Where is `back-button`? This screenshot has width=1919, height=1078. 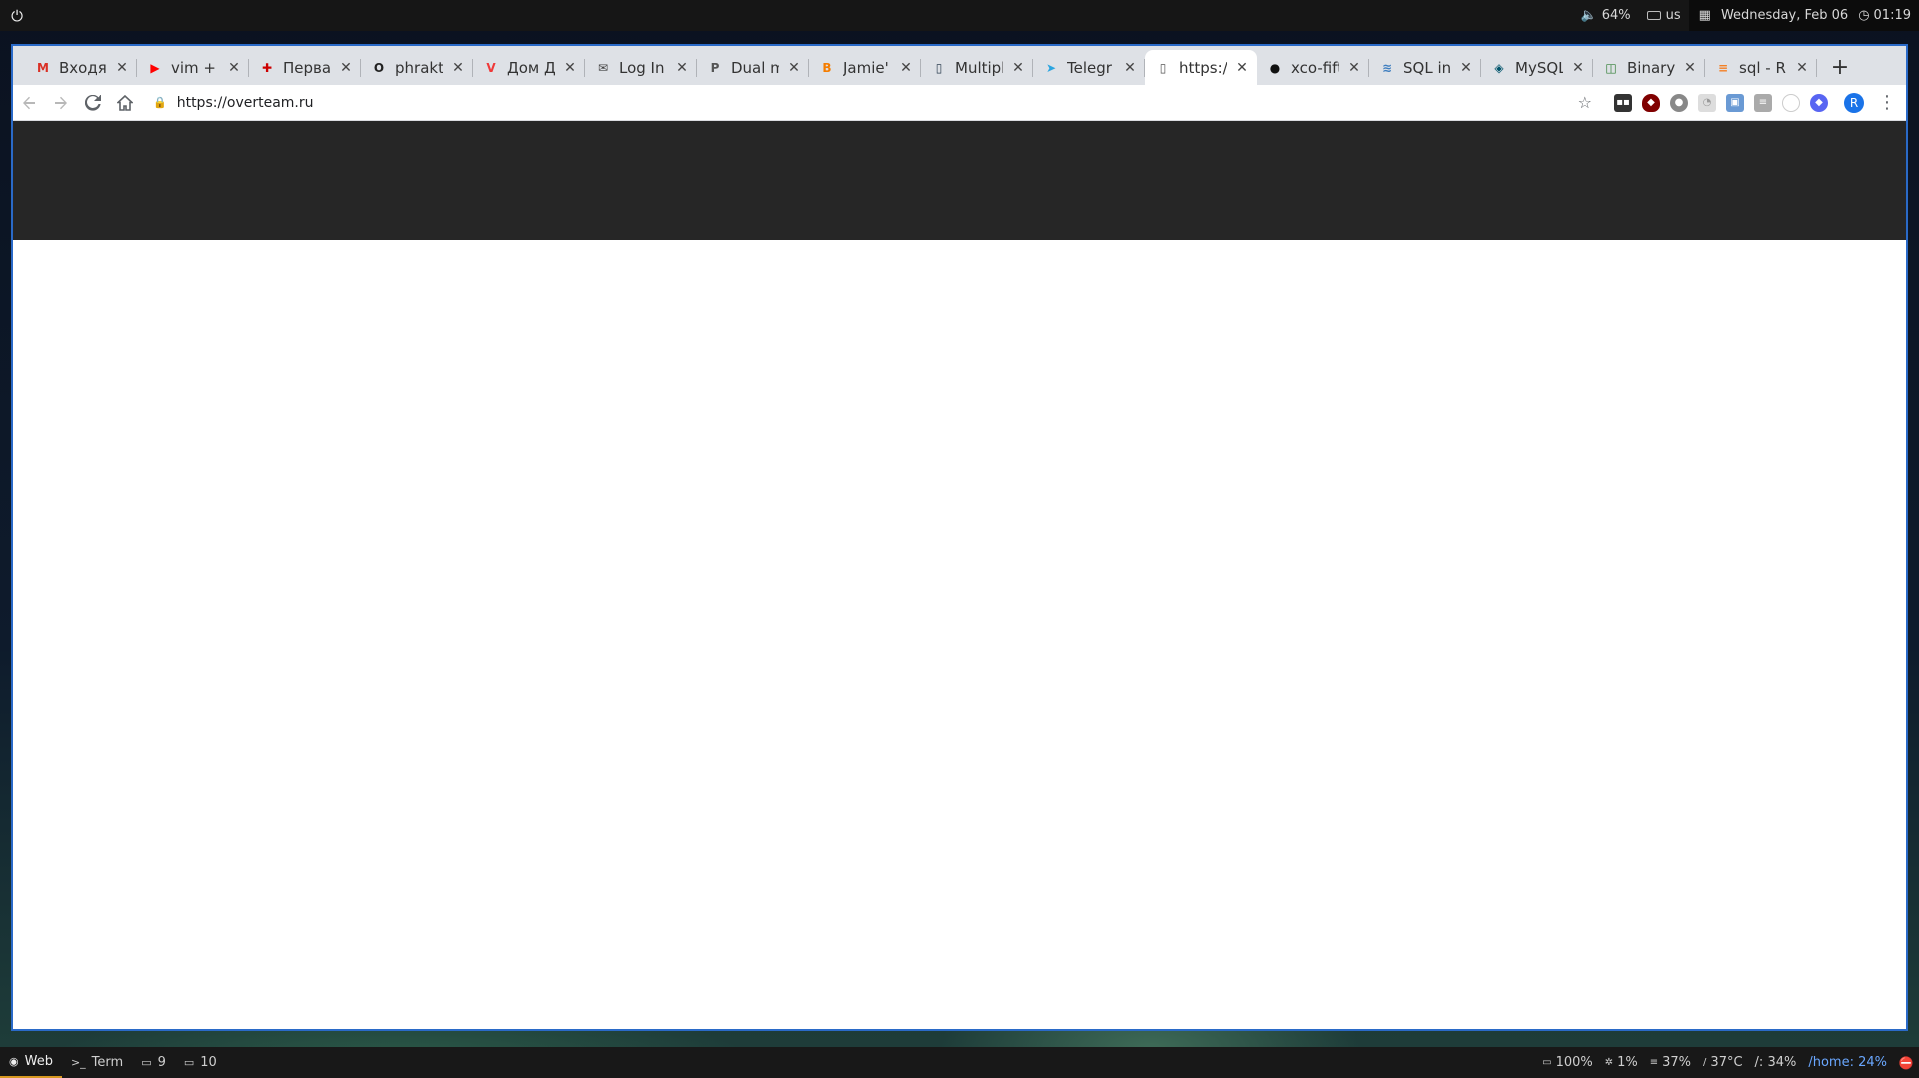
back-button is located at coordinates (29, 103).